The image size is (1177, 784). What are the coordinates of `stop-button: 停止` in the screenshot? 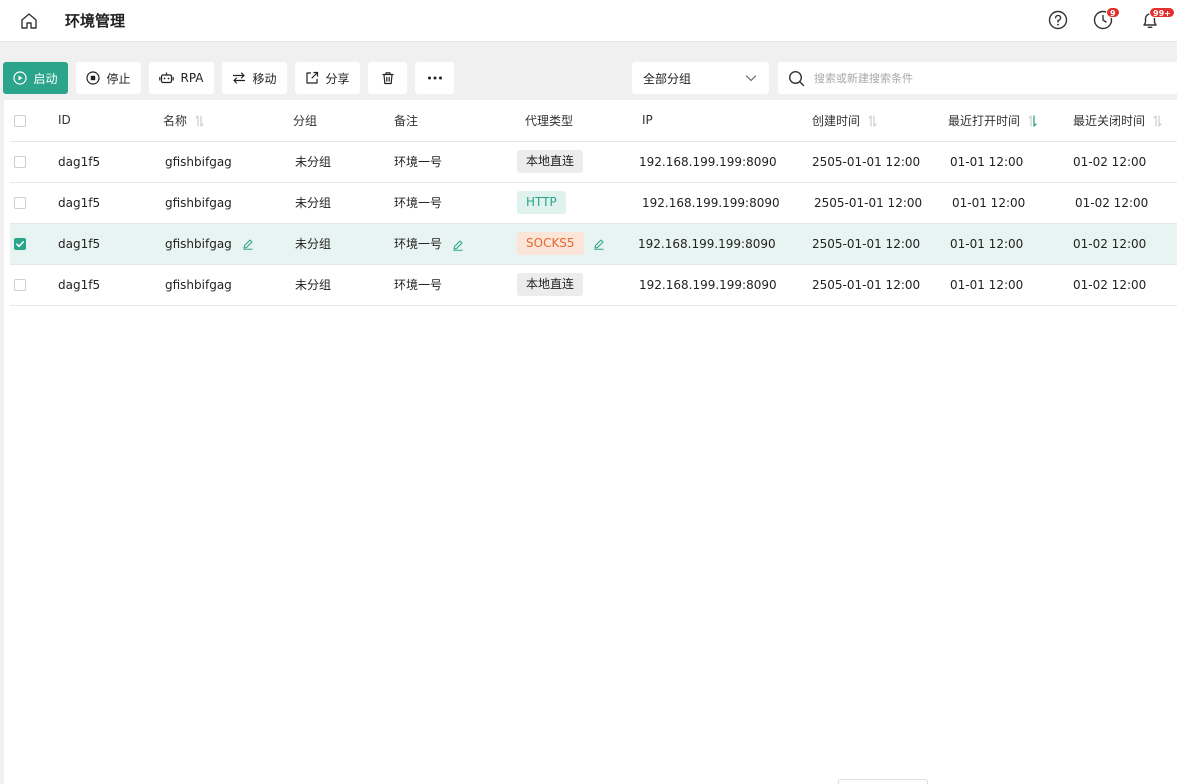 It's located at (108, 78).